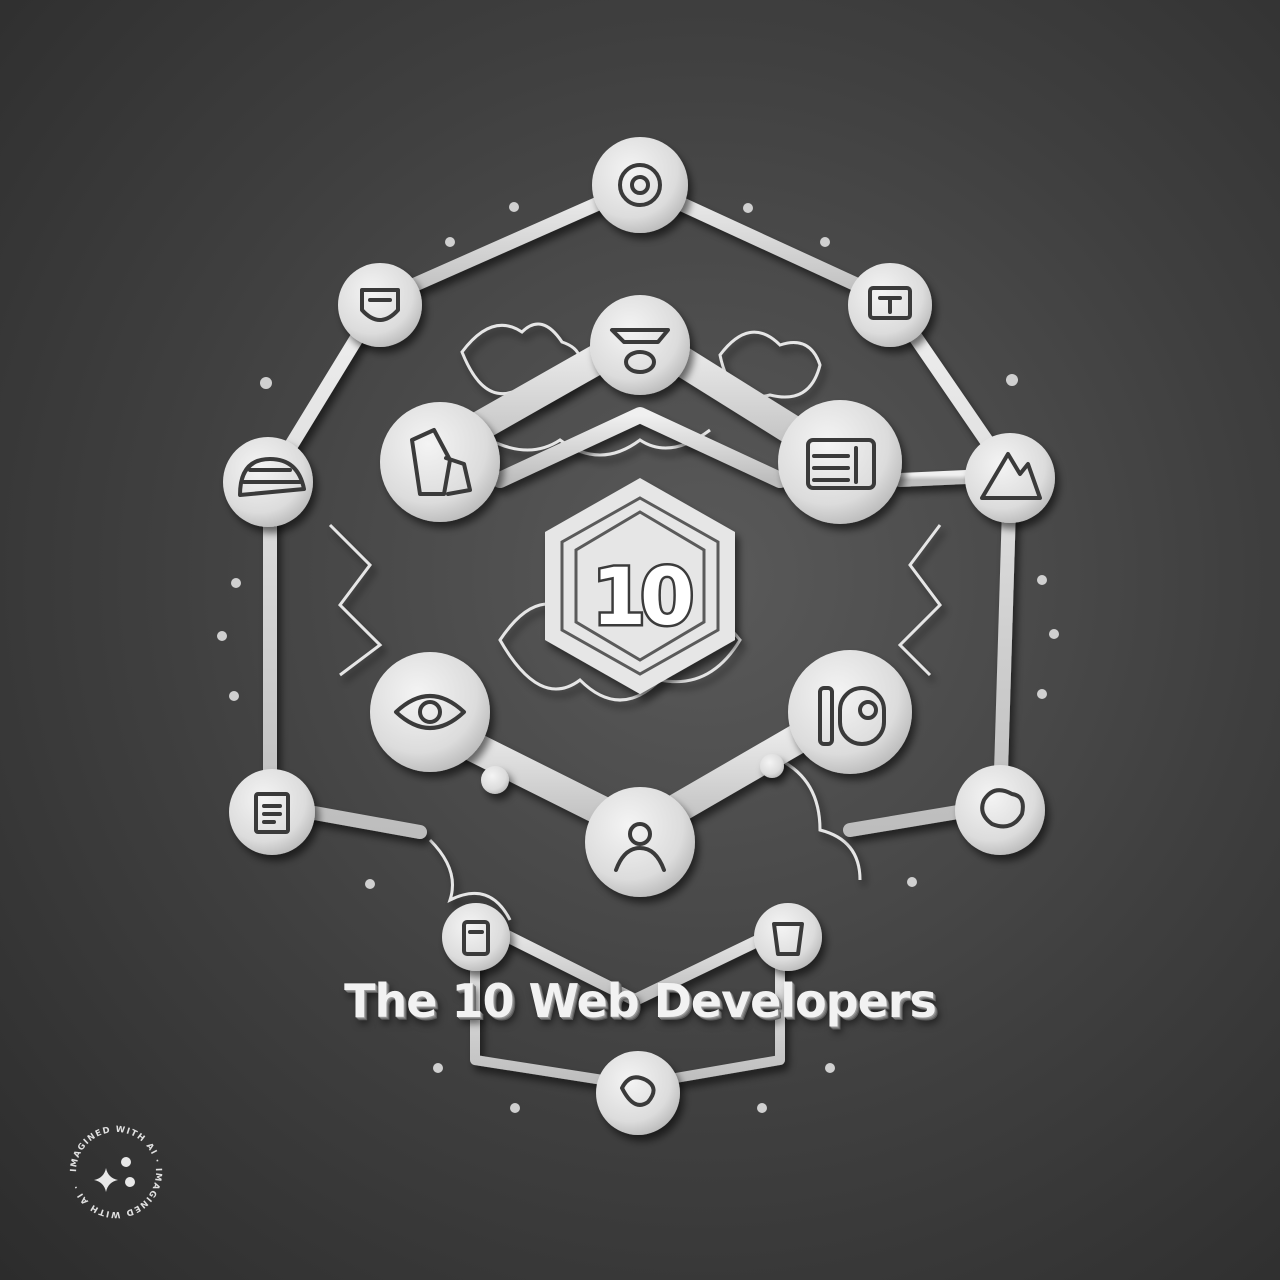 This screenshot has height=1280, width=1280. I want to click on title-part-1: The 10, so click(429, 1001).